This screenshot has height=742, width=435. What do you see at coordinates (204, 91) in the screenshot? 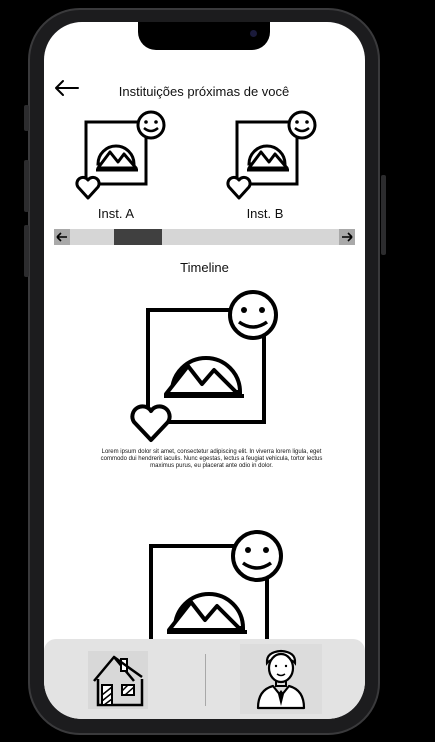
I see `page-title: Instituições próximas de você` at bounding box center [204, 91].